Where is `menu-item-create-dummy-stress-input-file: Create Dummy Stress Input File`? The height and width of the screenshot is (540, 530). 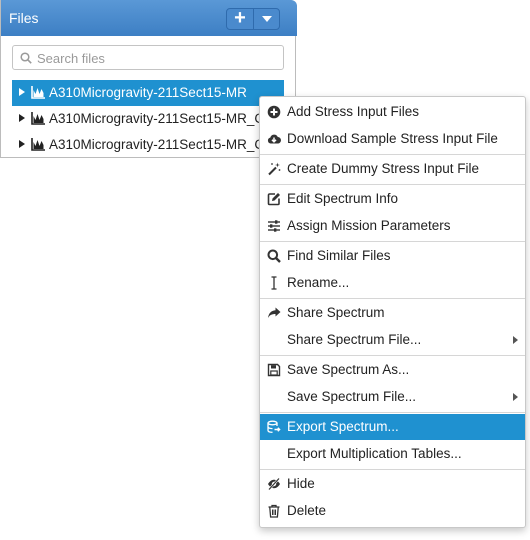 menu-item-create-dummy-stress-input-file: Create Dummy Stress Input File is located at coordinates (392, 169).